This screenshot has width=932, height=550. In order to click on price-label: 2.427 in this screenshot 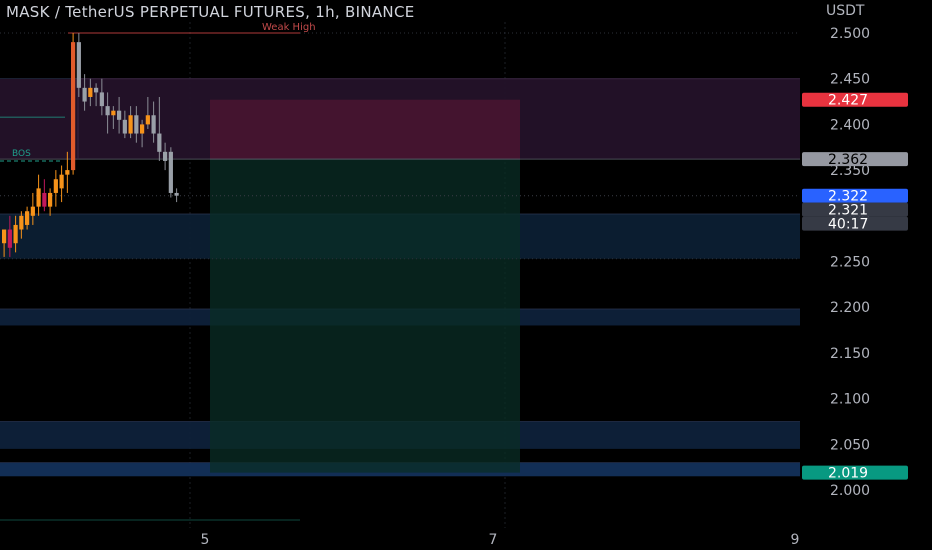, I will do `click(848, 101)`.